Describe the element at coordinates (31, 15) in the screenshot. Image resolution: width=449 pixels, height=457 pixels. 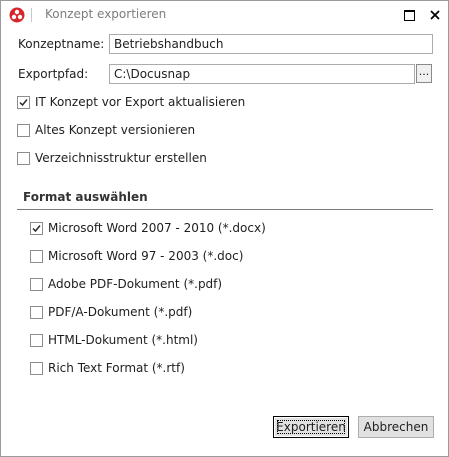
I see `title-separator` at that location.